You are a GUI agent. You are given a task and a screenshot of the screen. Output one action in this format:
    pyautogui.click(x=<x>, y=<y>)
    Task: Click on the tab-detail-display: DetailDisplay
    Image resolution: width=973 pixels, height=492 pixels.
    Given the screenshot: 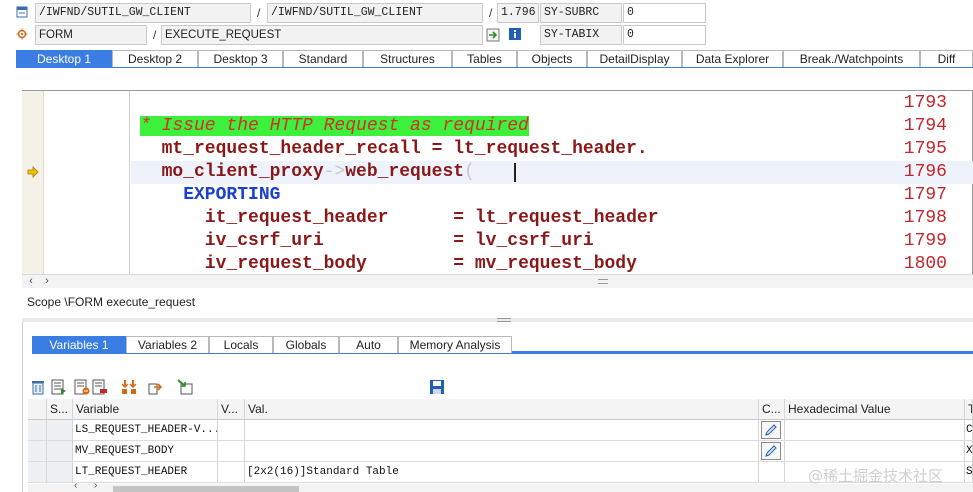 What is the action you would take?
    pyautogui.click(x=634, y=58)
    